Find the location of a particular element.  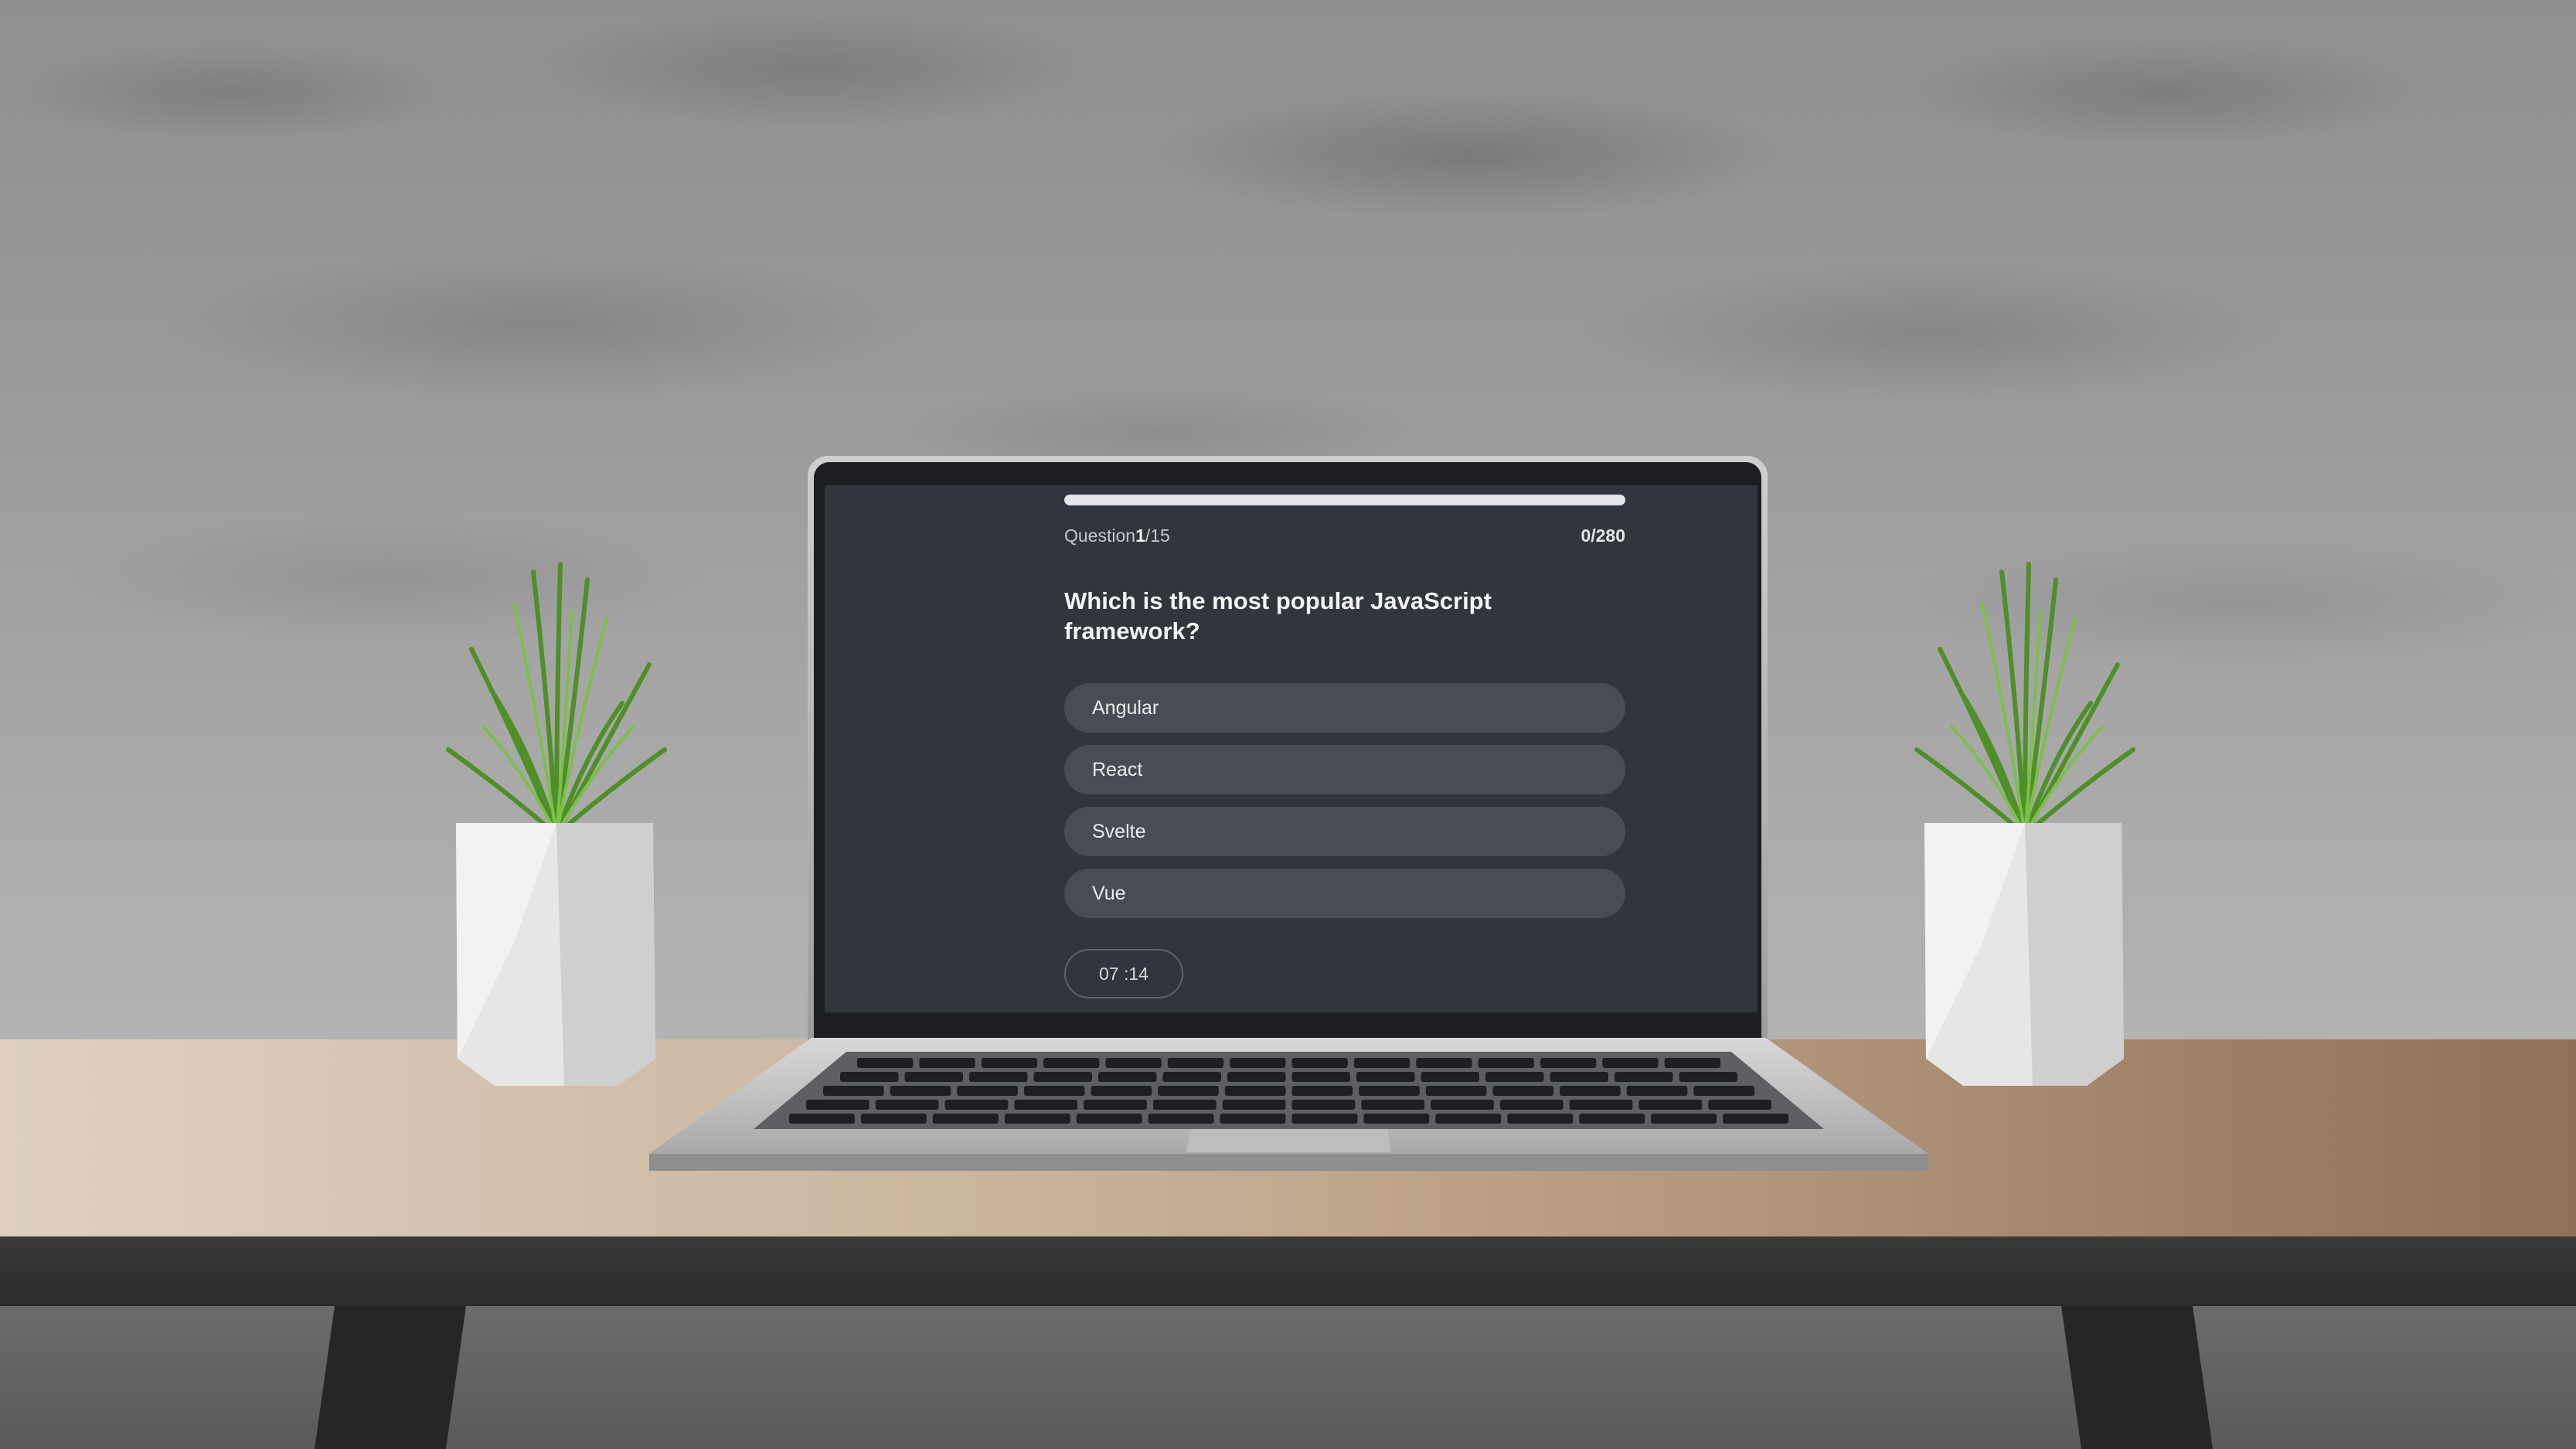

question-counter: Question1/15 is located at coordinates (1117, 536).